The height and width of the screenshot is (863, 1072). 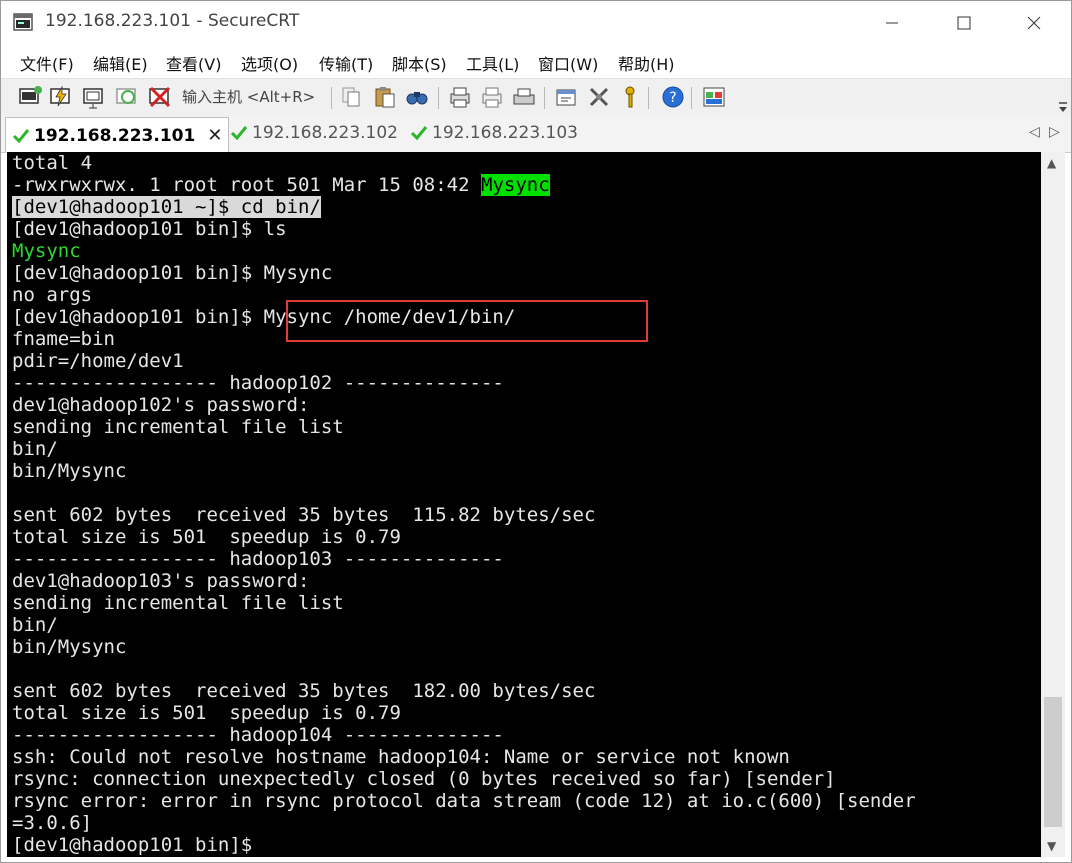 I want to click on terminal-line: dev1@hadoop102's password:, so click(x=161, y=405).